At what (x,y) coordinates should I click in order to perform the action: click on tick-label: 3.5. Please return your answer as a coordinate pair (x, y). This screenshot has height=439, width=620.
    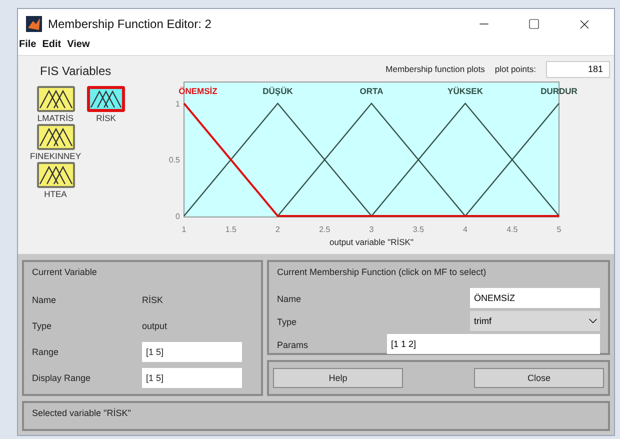
    Looking at the image, I should click on (418, 229).